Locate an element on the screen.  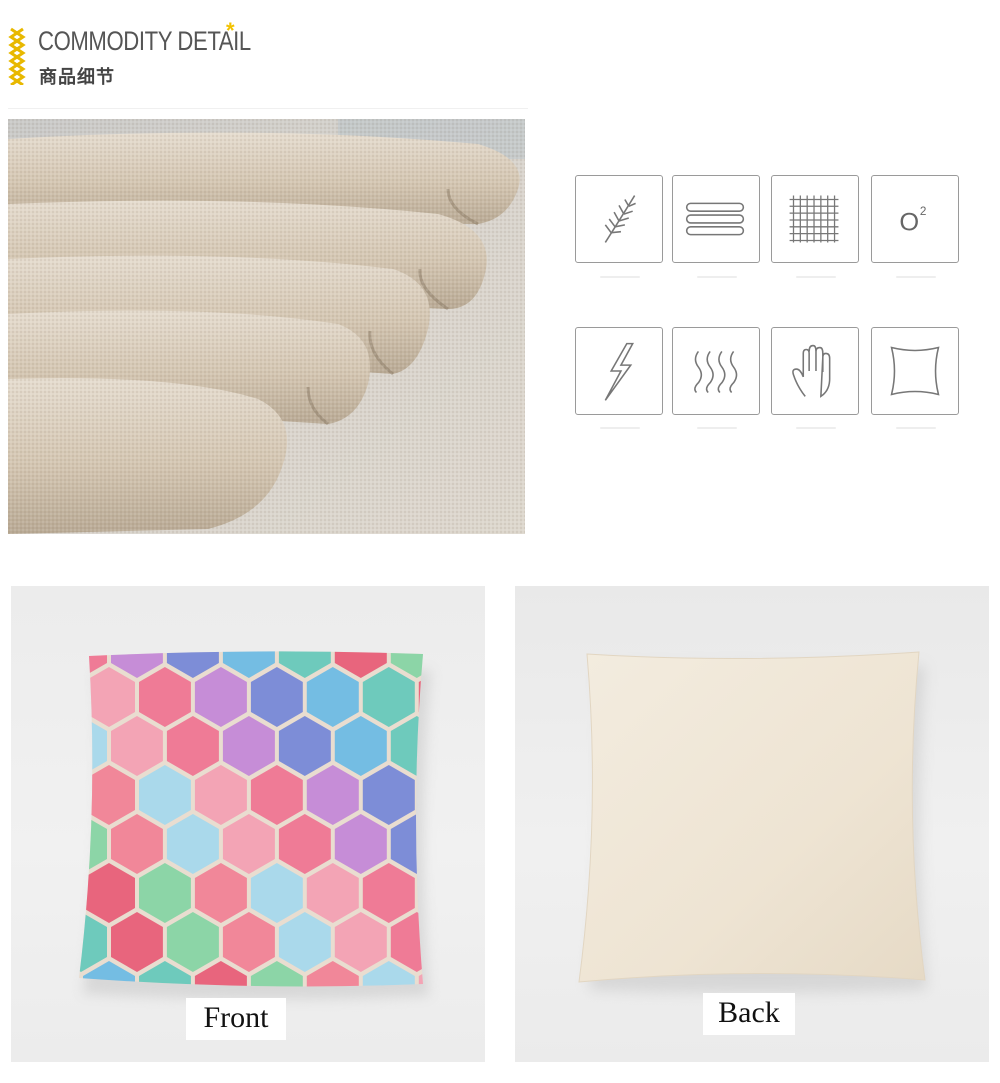
heat-waves-icon is located at coordinates (716, 371).